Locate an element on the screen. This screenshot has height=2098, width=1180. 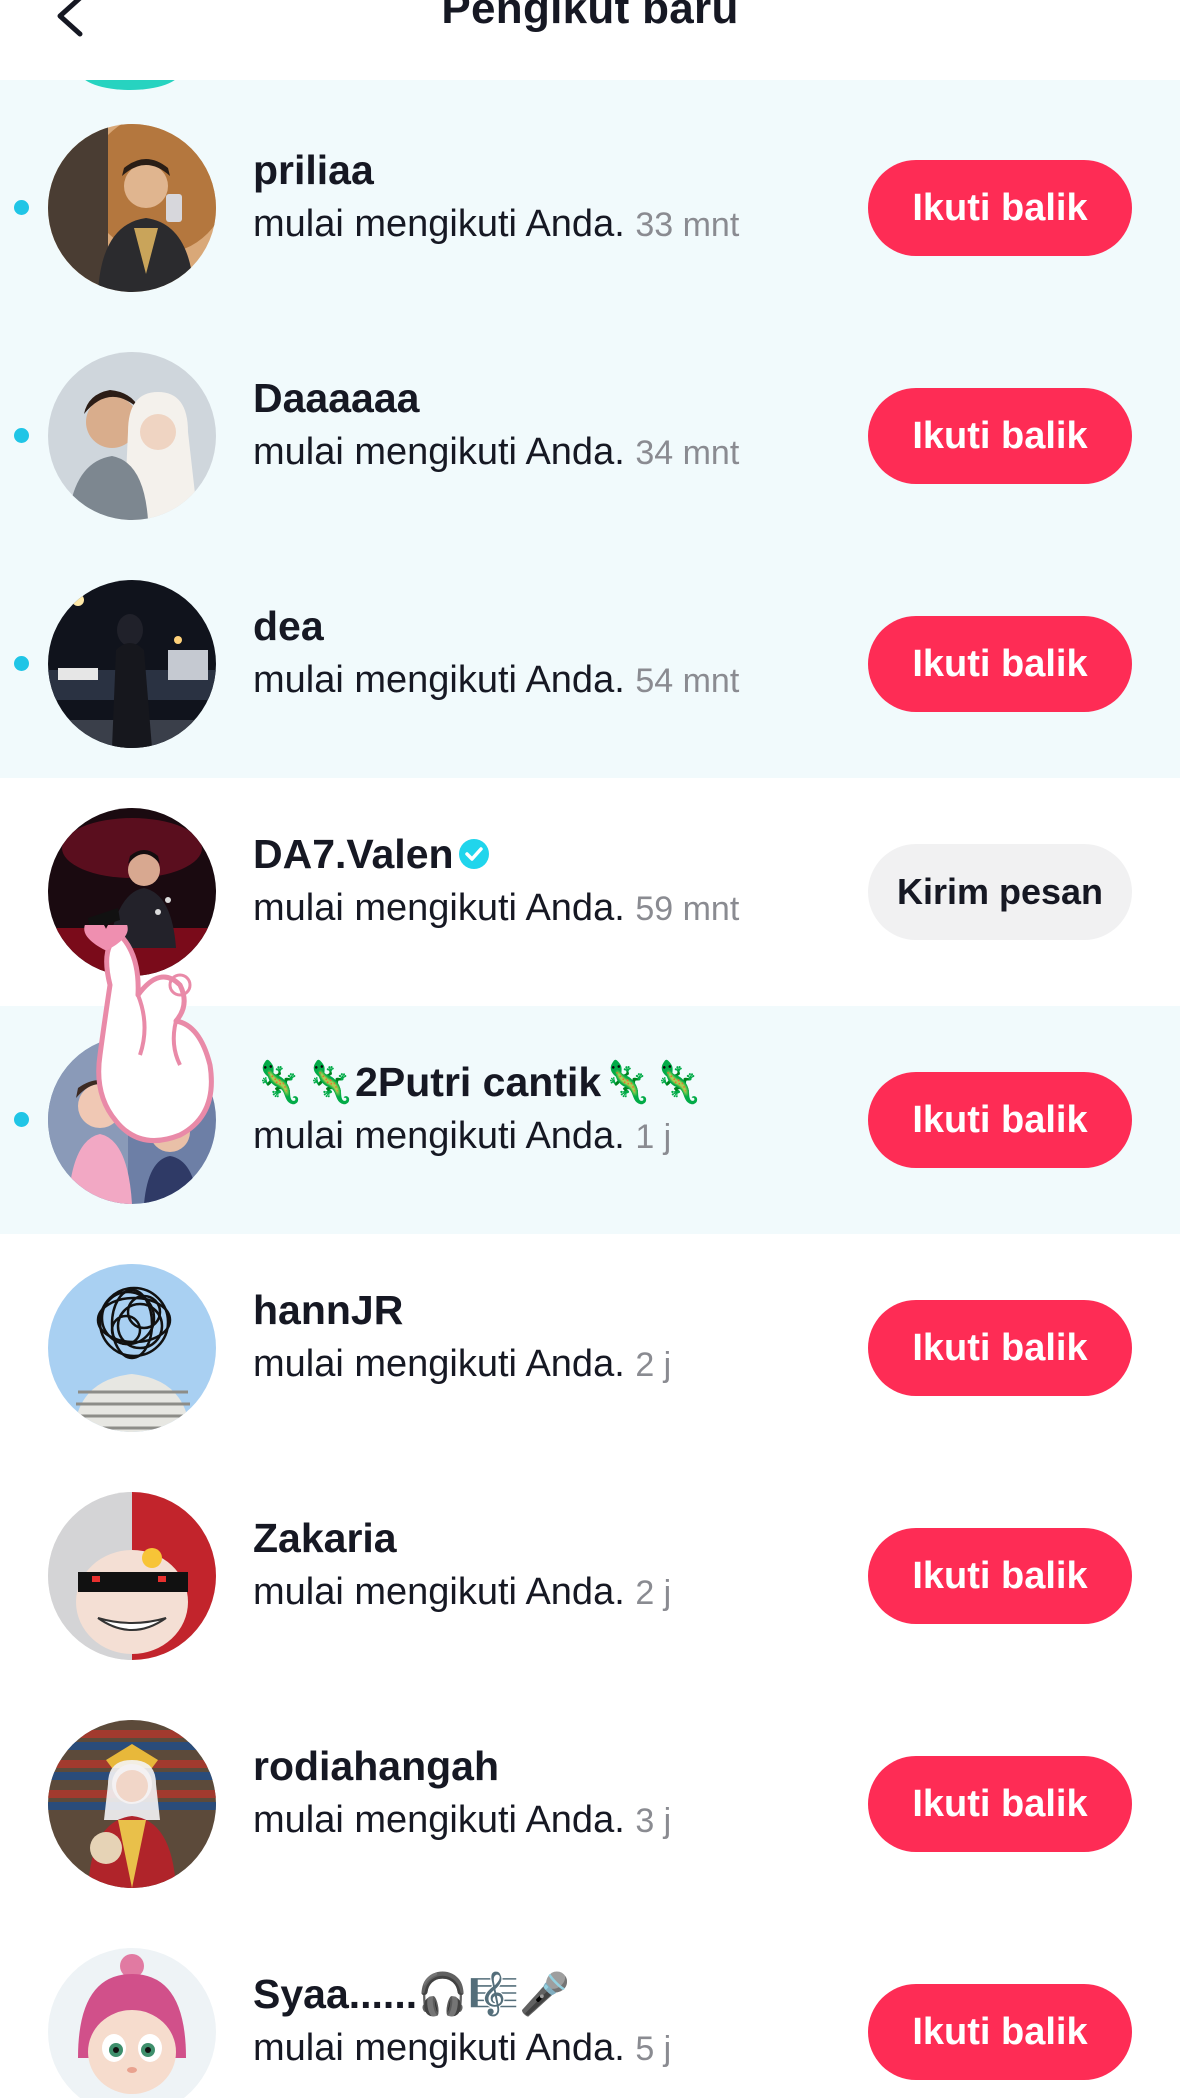
follower-info: rodiahangah mulai mengikuti Anda. 3 j is located at coordinates (553, 1792).